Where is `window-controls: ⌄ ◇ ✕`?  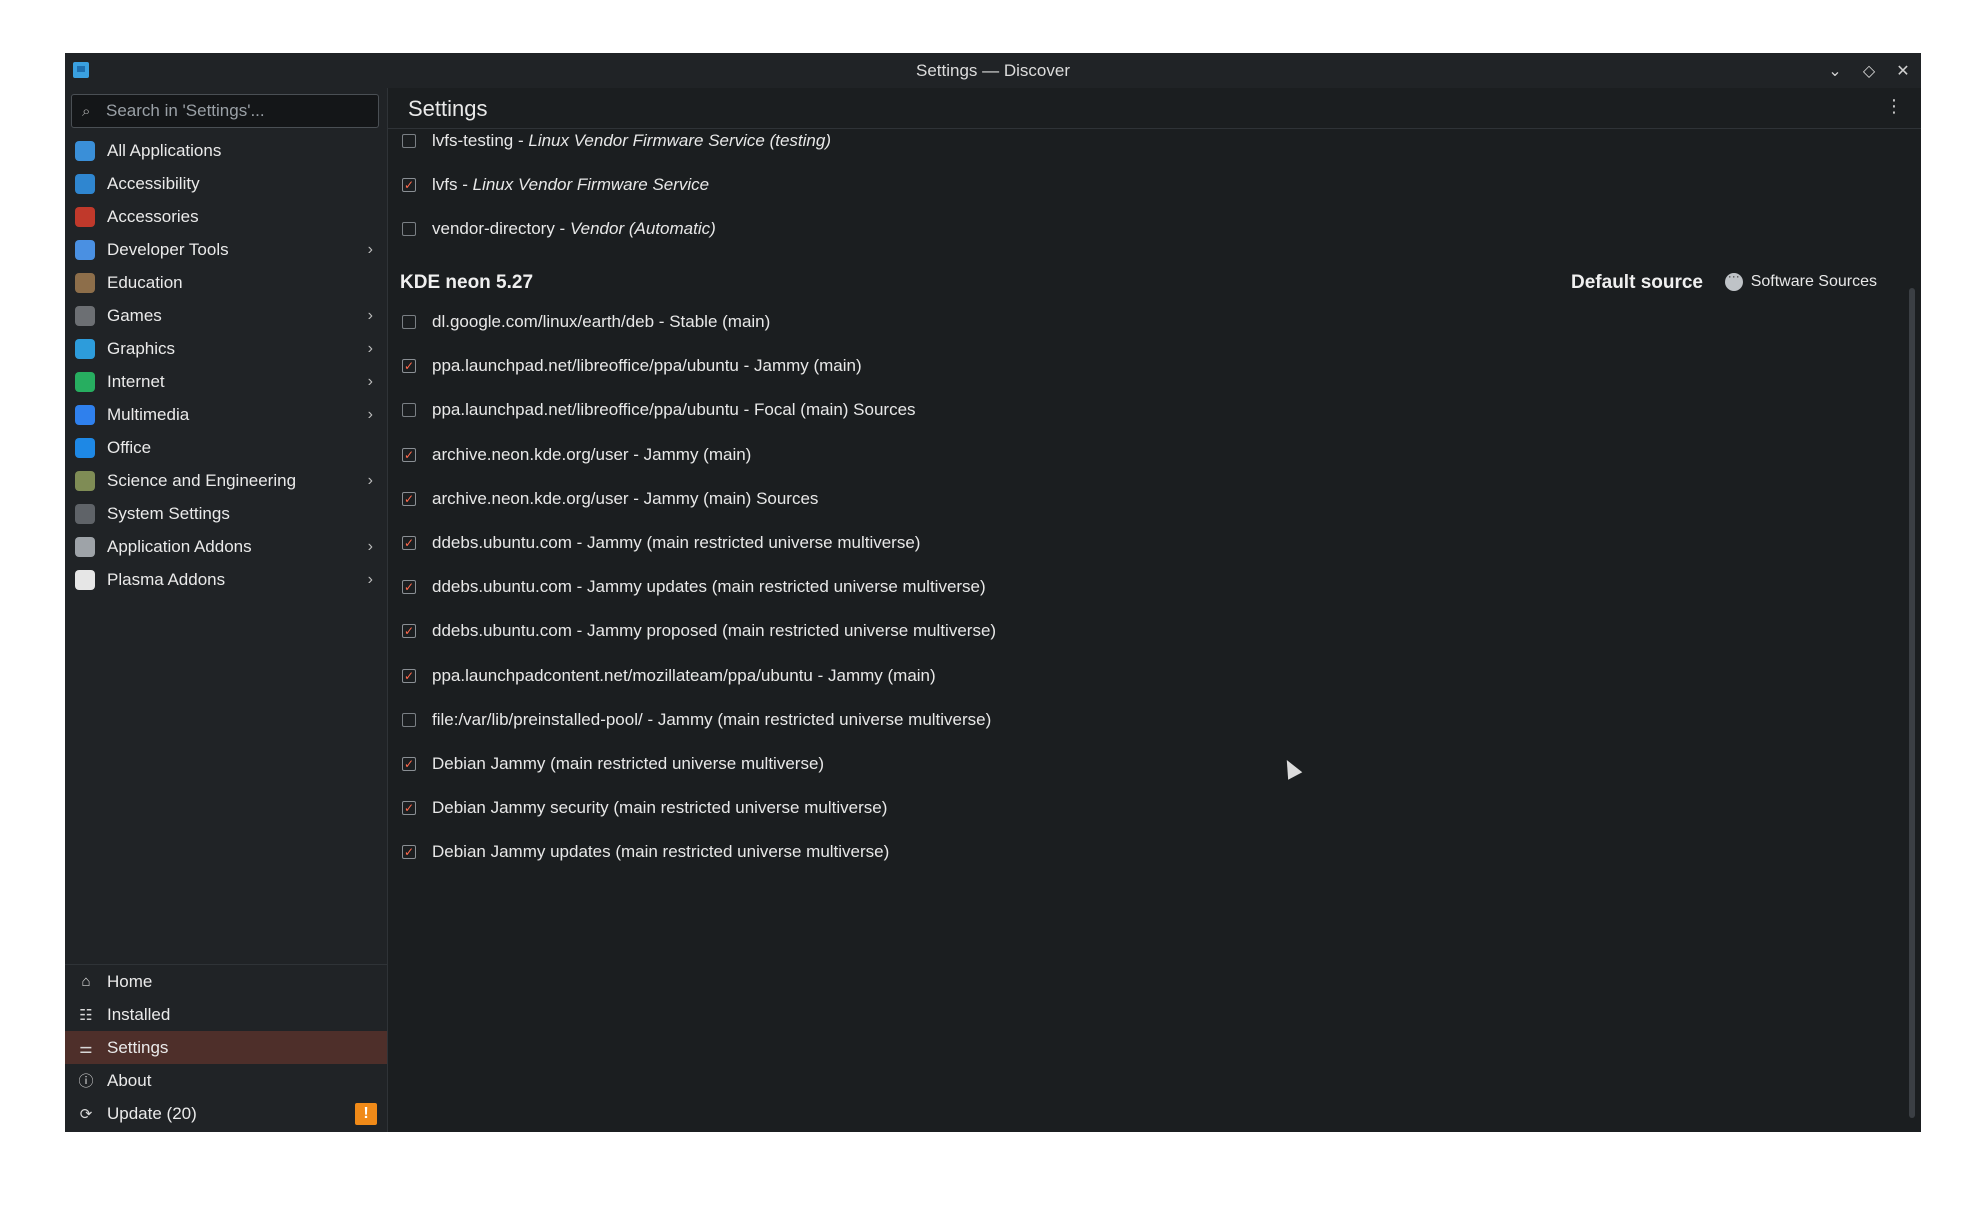 window-controls: ⌄ ◇ ✕ is located at coordinates (1869, 70).